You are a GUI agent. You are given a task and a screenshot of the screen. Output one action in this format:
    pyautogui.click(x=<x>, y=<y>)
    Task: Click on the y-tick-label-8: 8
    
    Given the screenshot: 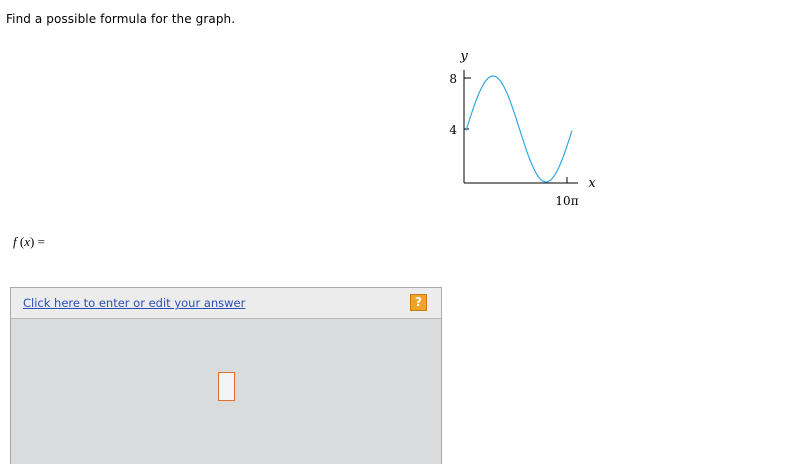 What is the action you would take?
    pyautogui.click(x=453, y=79)
    